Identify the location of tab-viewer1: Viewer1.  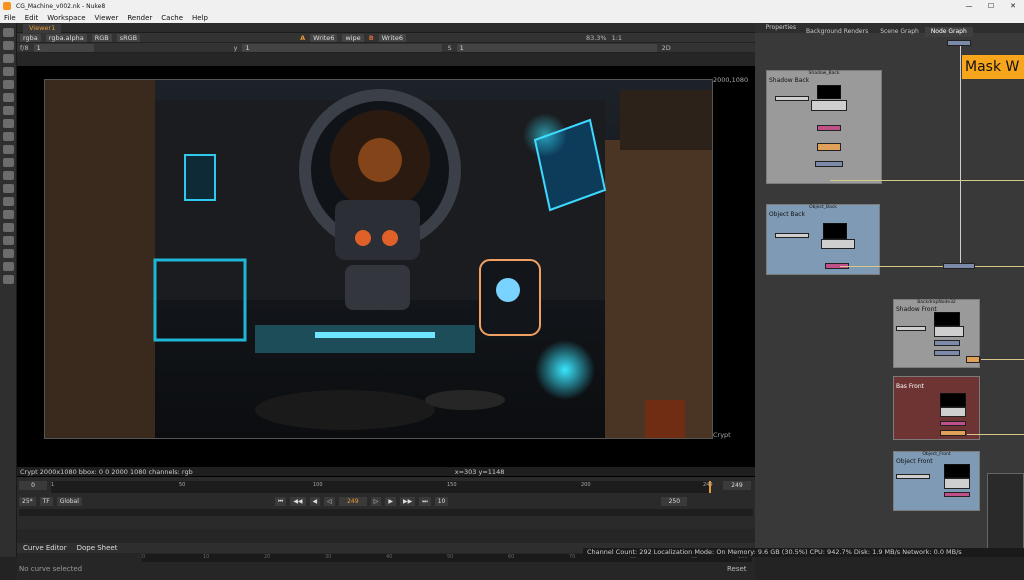
(42, 28).